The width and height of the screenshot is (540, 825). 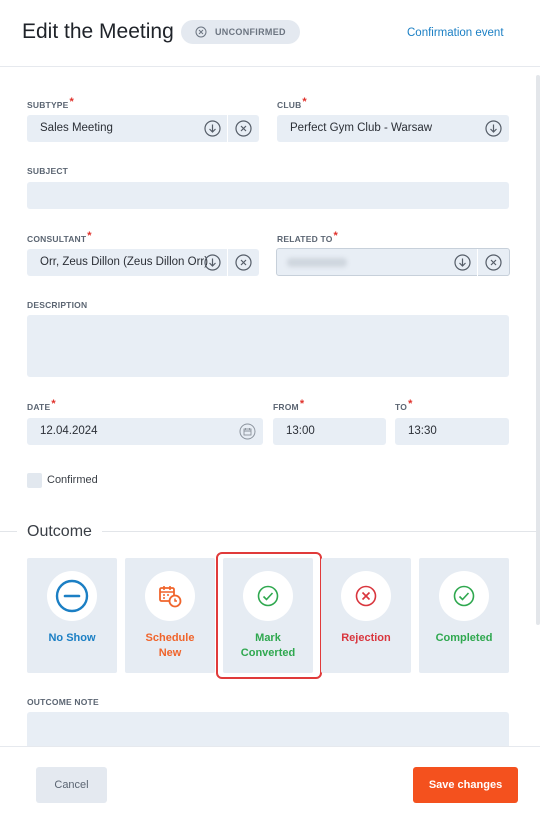 What do you see at coordinates (452, 431) in the screenshot?
I see `to-time-input: 13:30` at bounding box center [452, 431].